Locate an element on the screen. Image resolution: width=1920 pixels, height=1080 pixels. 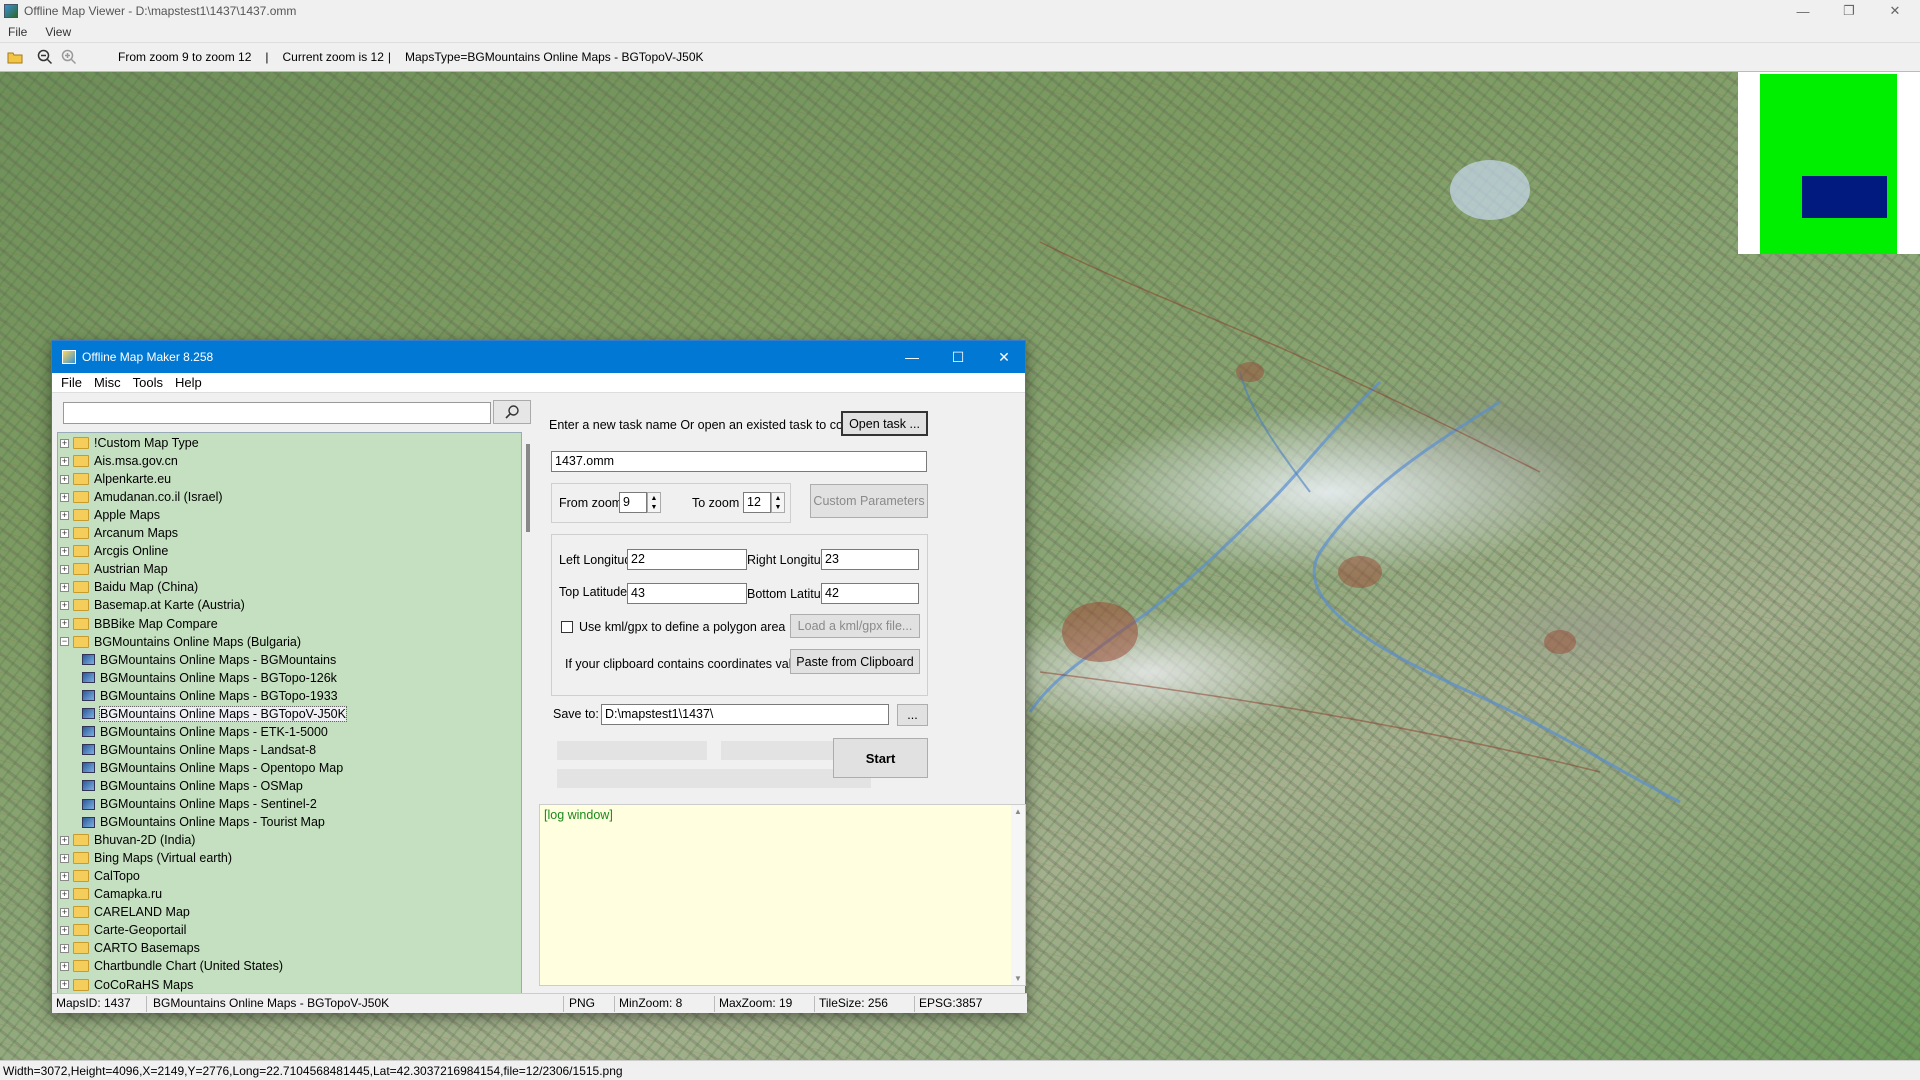
map-provider-folder: + Camapka.ru is located at coordinates (111, 894).